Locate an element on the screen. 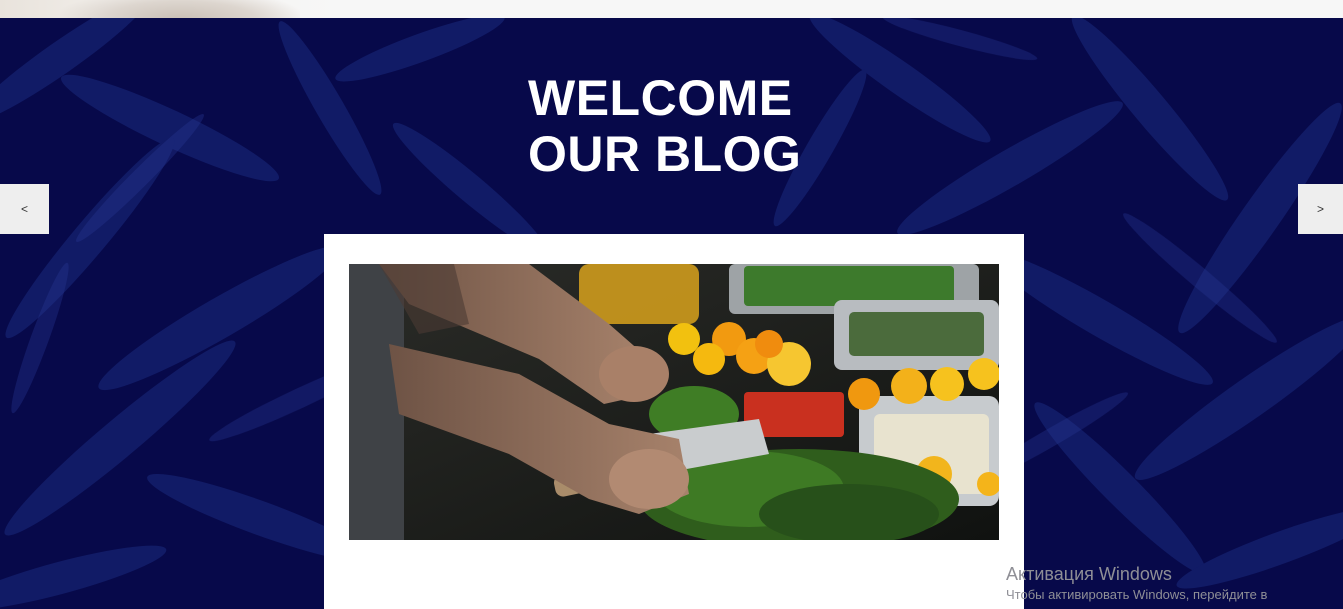 The image size is (1343, 609). watermark-title: Активация Windows is located at coordinates (1089, 574).